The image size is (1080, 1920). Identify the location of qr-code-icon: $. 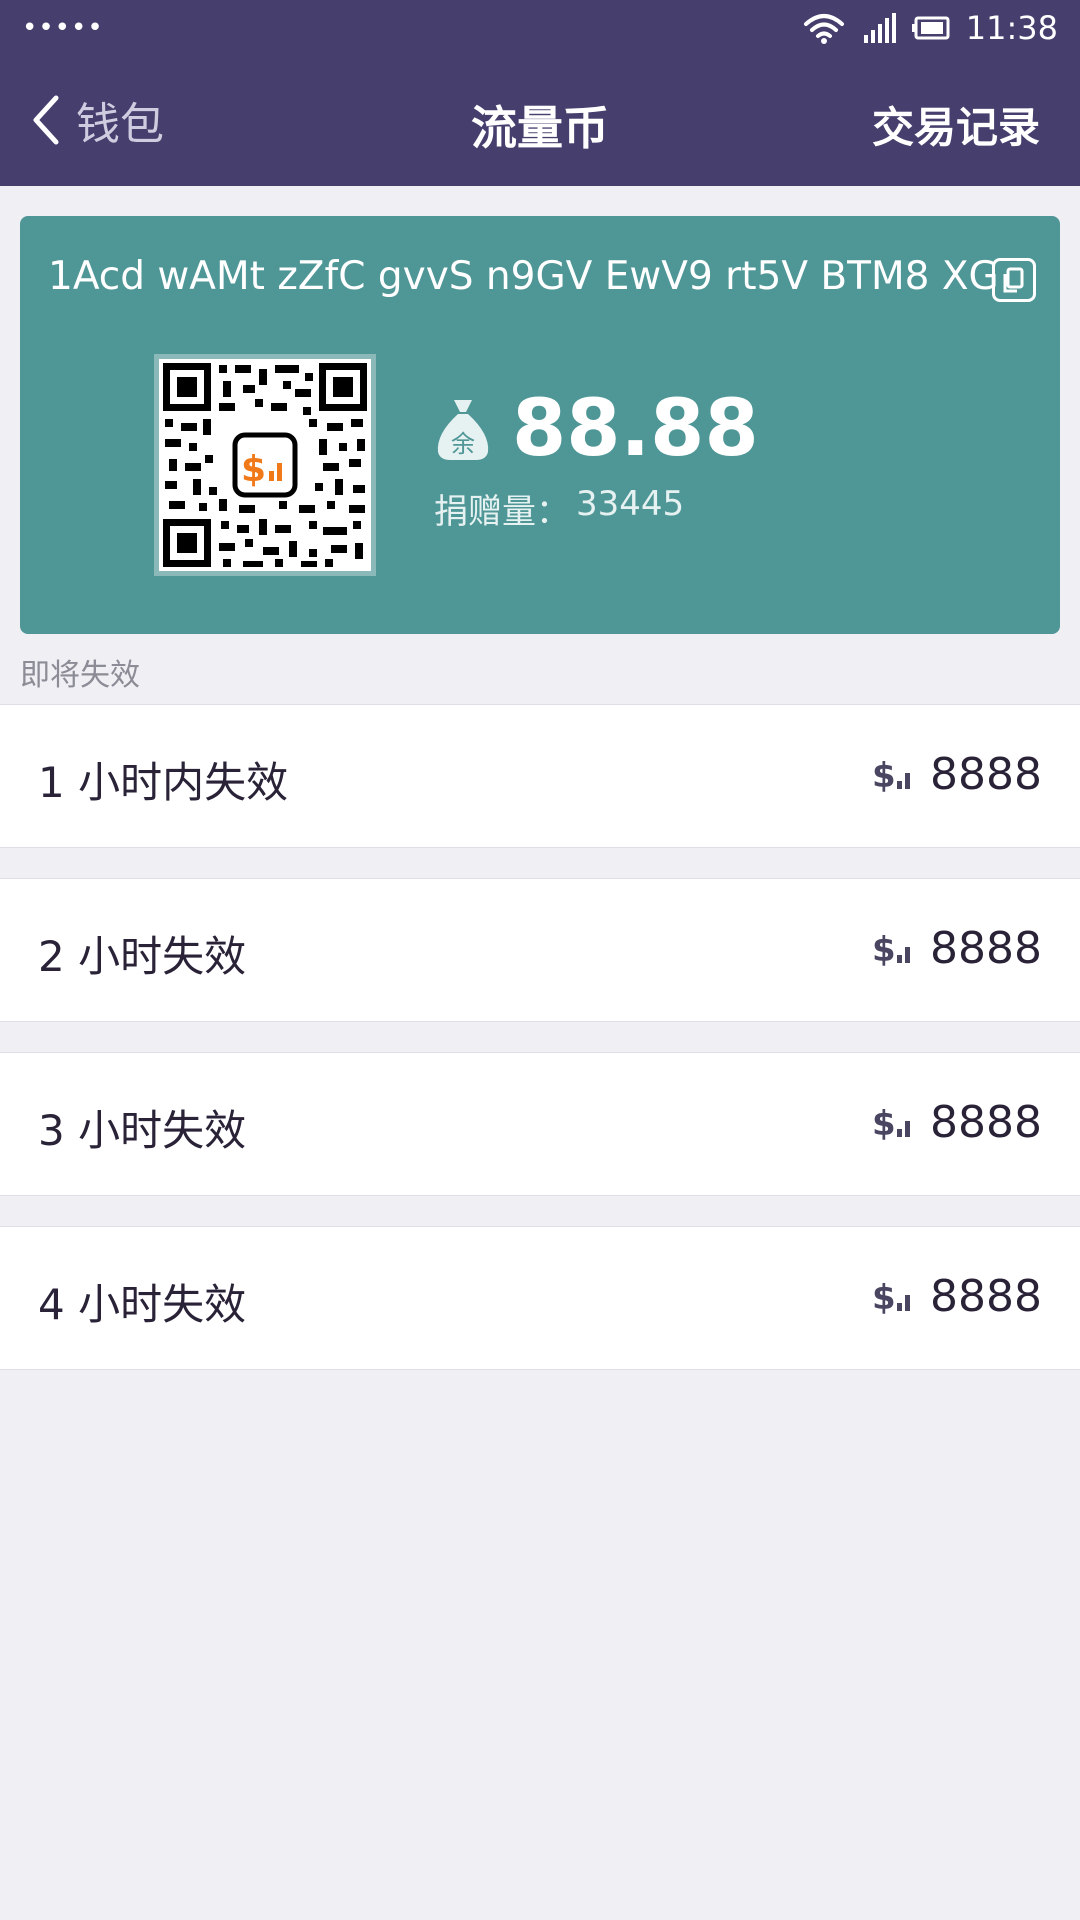
(265, 465).